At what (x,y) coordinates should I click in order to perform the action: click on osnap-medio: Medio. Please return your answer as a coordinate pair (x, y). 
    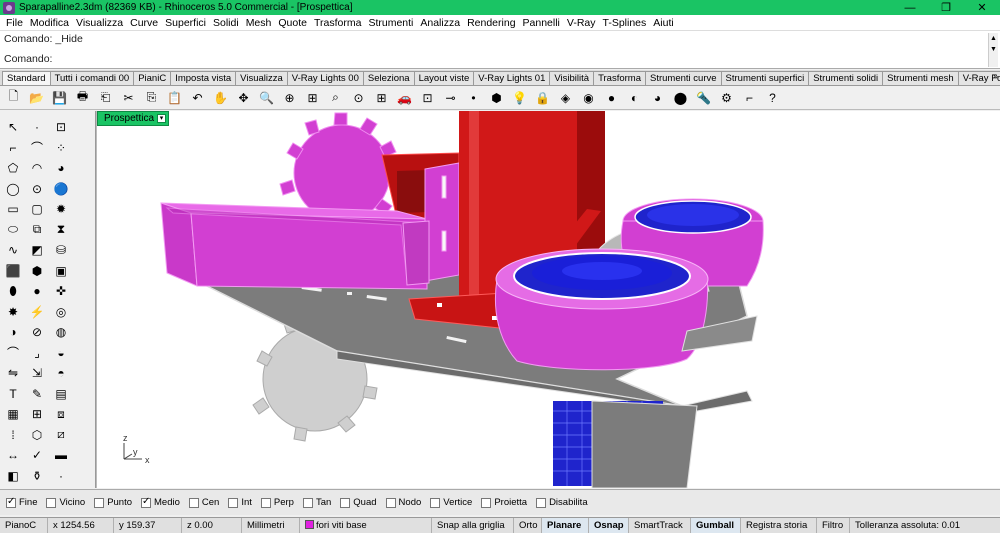
    Looking at the image, I should click on (160, 502).